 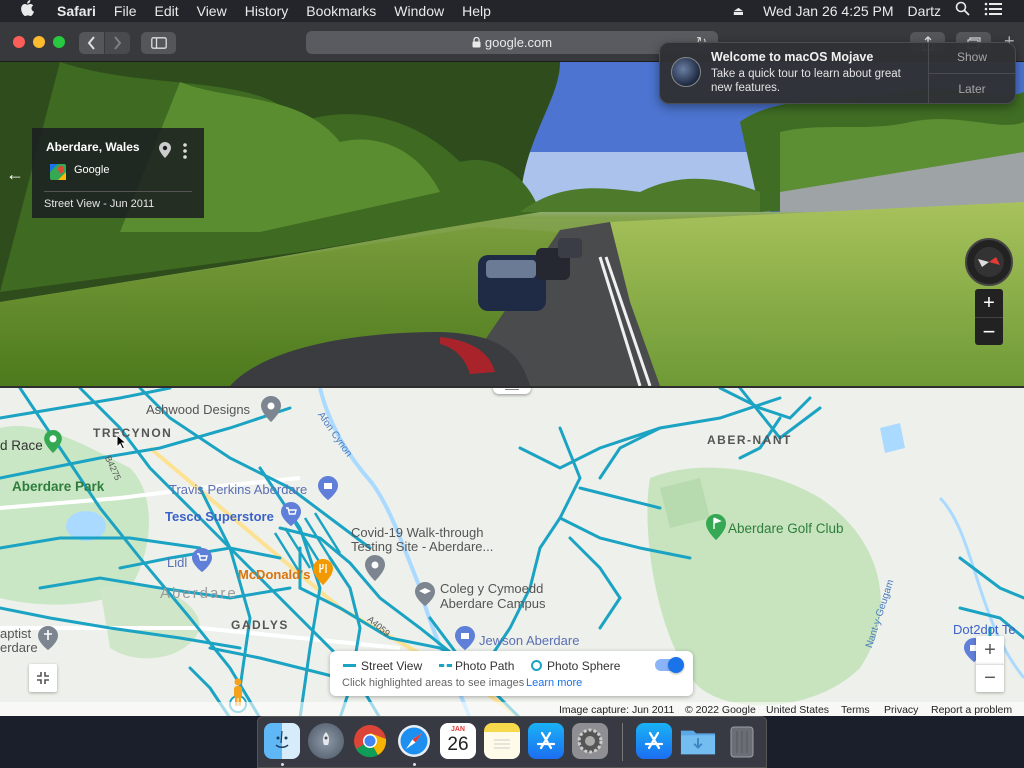 What do you see at coordinates (212, 11) in the screenshot?
I see `menu-view: View` at bounding box center [212, 11].